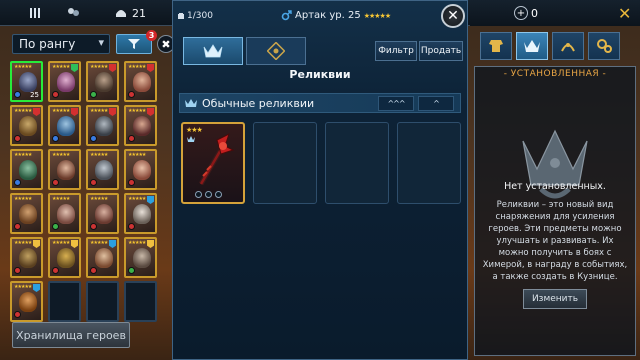 This screenshot has width=640, height=360. Describe the element at coordinates (555, 299) in the screenshot. I see `change-button: Изменить` at that location.